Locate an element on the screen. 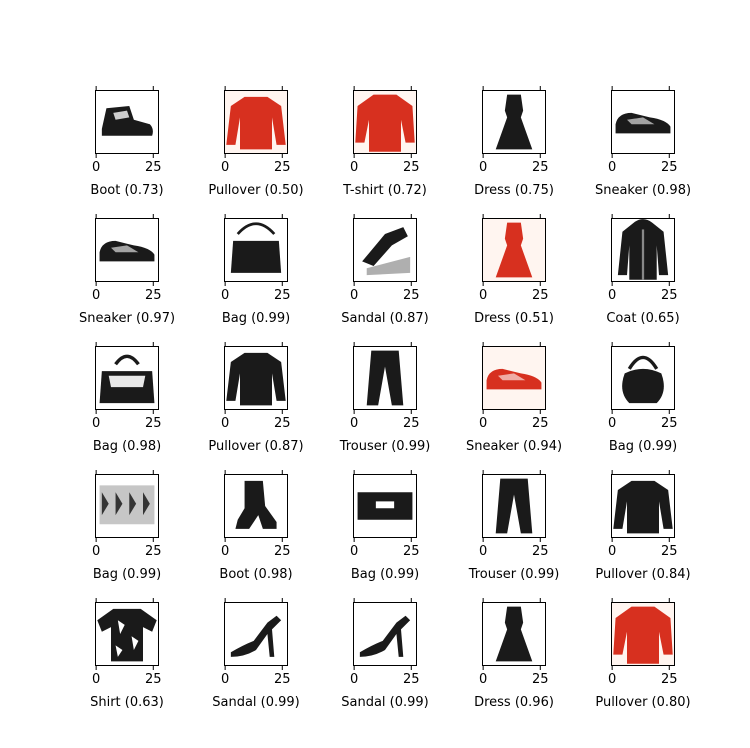 The height and width of the screenshot is (748, 750). image-caption: Dress (0.75) is located at coordinates (514, 190).